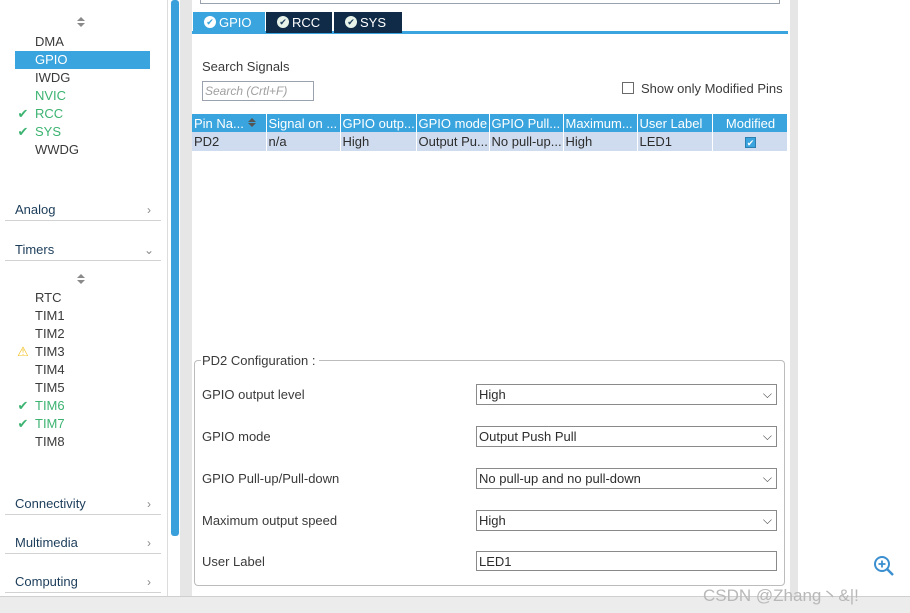  Describe the element at coordinates (23, 351) in the screenshot. I see `warning-icon: ⚠` at that location.